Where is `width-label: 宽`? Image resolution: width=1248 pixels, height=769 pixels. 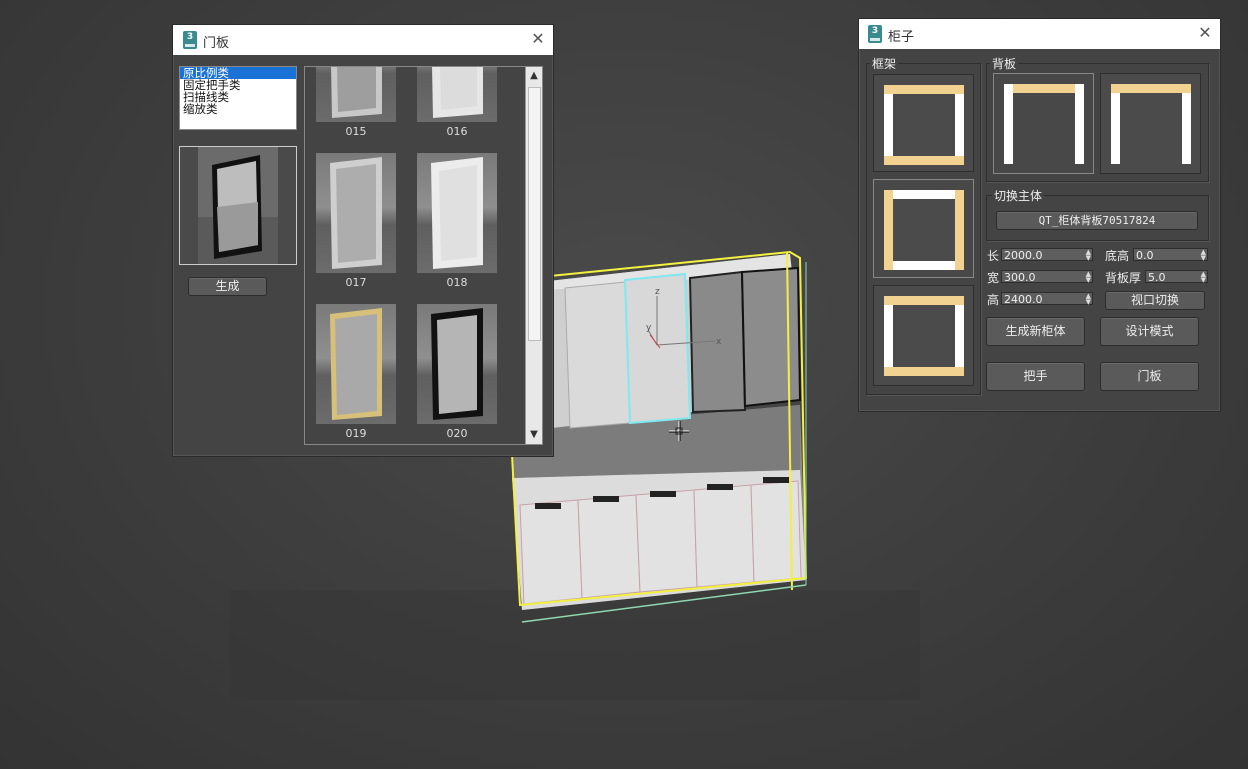 width-label: 宽 is located at coordinates (993, 278).